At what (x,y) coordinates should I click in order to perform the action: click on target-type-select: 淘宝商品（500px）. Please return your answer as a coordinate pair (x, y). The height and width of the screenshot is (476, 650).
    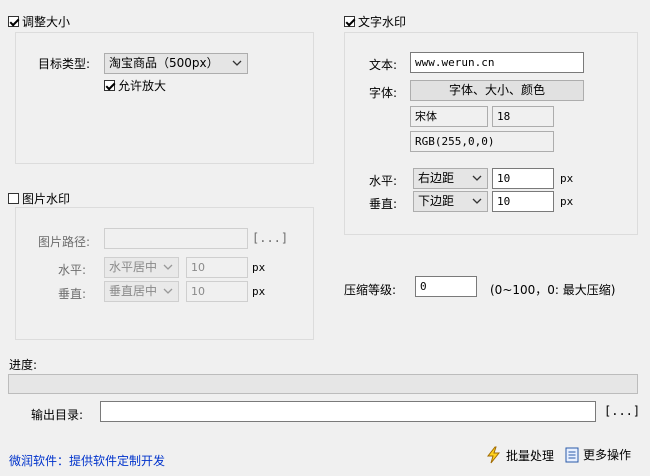
    Looking at the image, I should click on (176, 63).